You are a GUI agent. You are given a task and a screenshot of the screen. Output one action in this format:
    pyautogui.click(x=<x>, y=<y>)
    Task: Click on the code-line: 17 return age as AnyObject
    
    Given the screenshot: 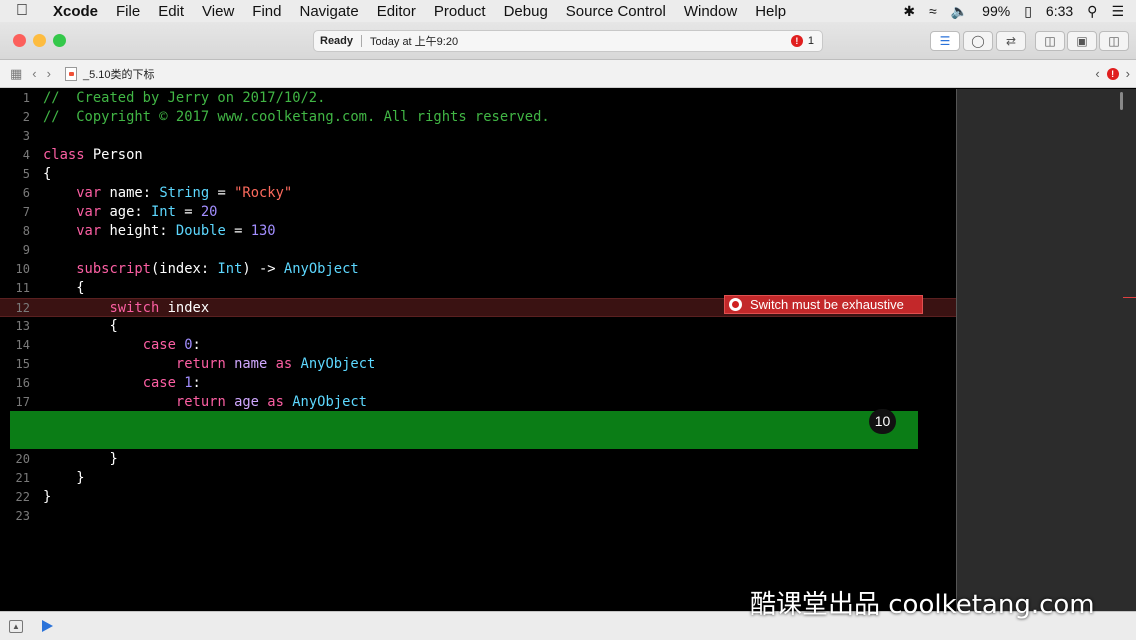 What is the action you would take?
    pyautogui.click(x=478, y=402)
    